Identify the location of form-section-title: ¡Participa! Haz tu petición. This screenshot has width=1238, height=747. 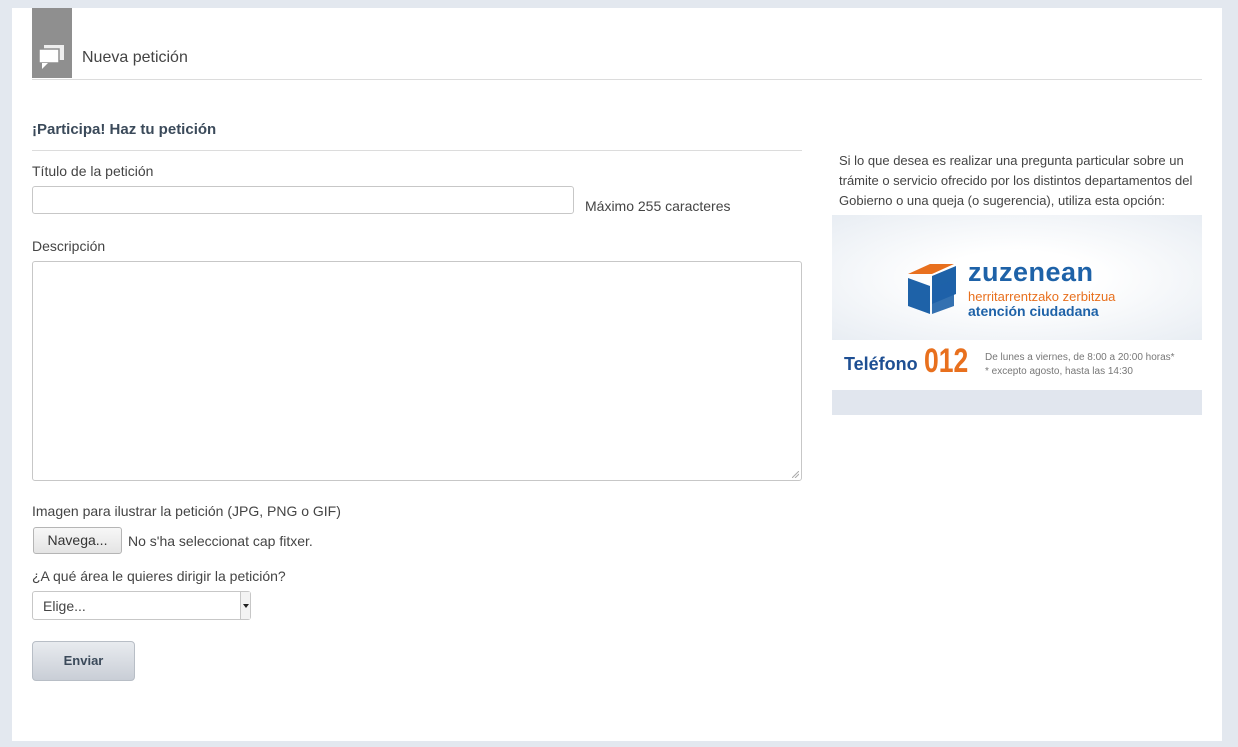
(124, 129).